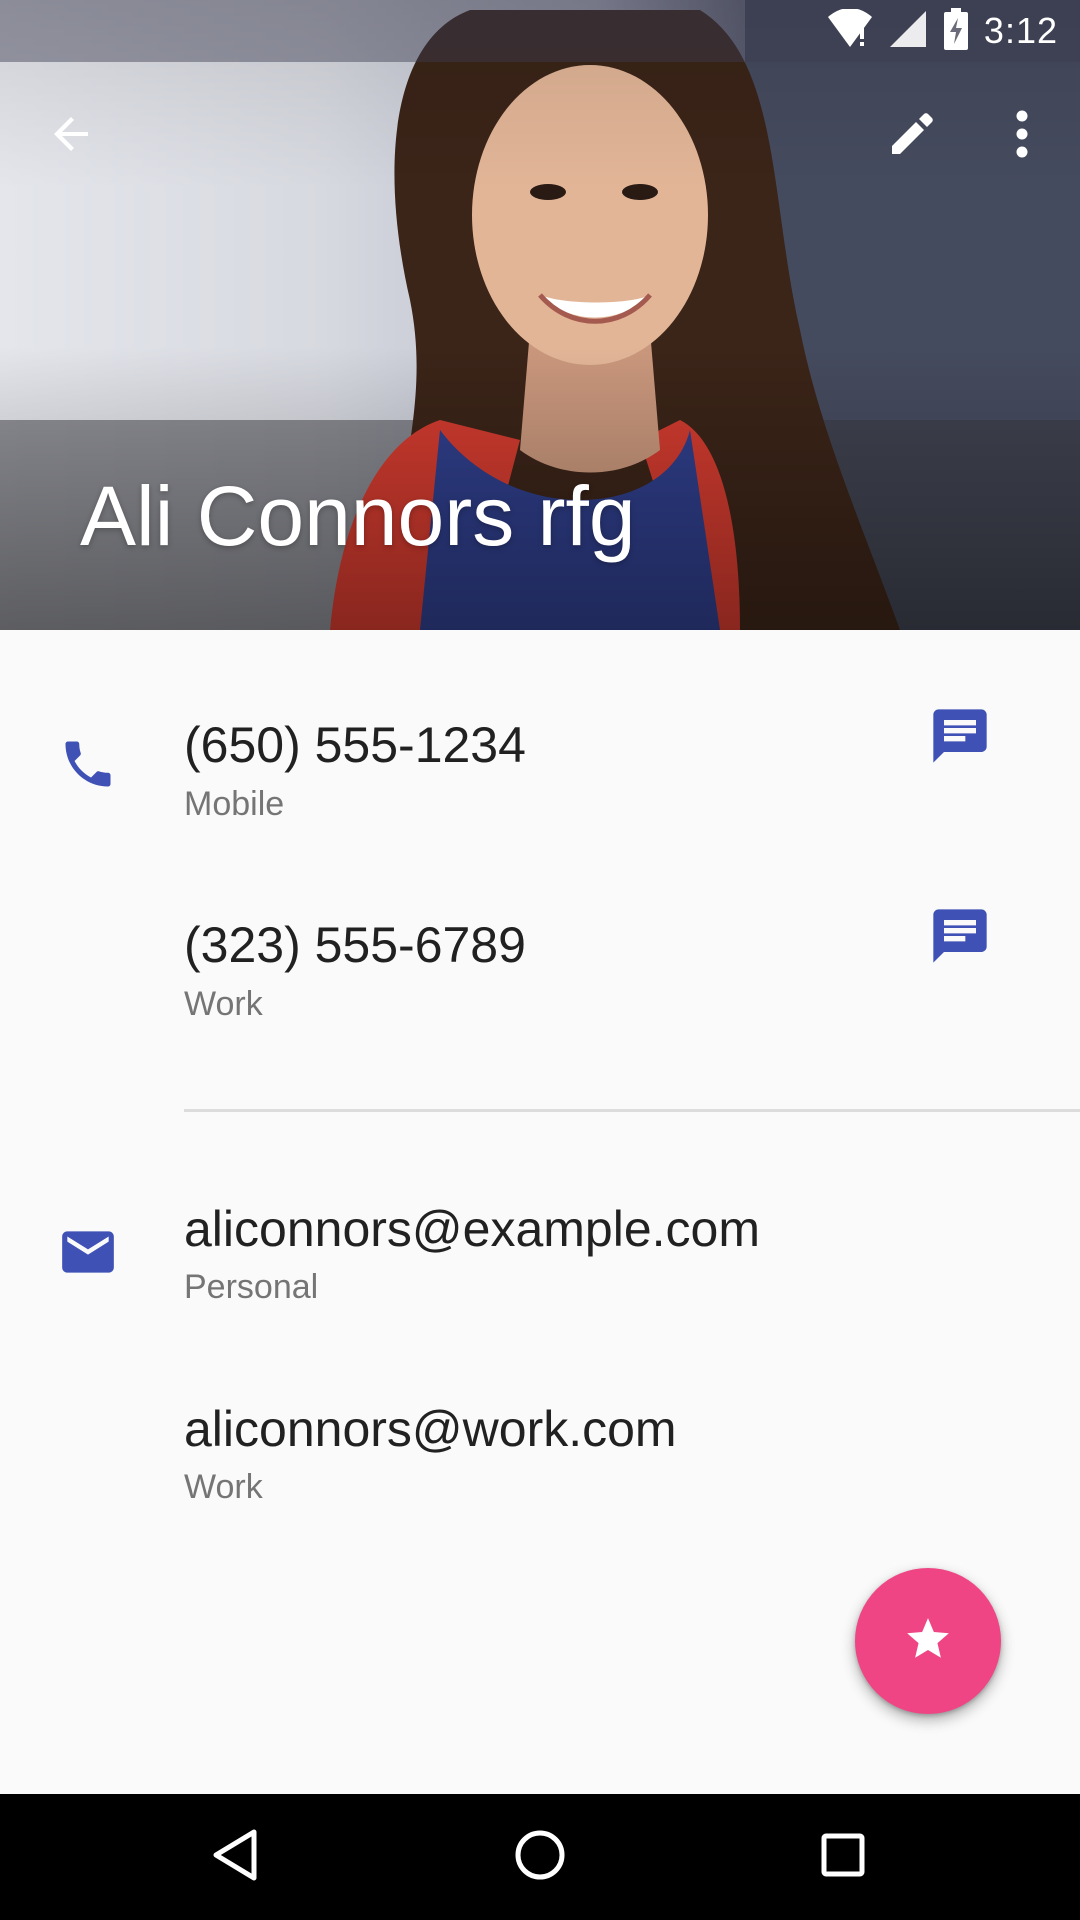  What do you see at coordinates (88, 1252) in the screenshot?
I see `email-icon` at bounding box center [88, 1252].